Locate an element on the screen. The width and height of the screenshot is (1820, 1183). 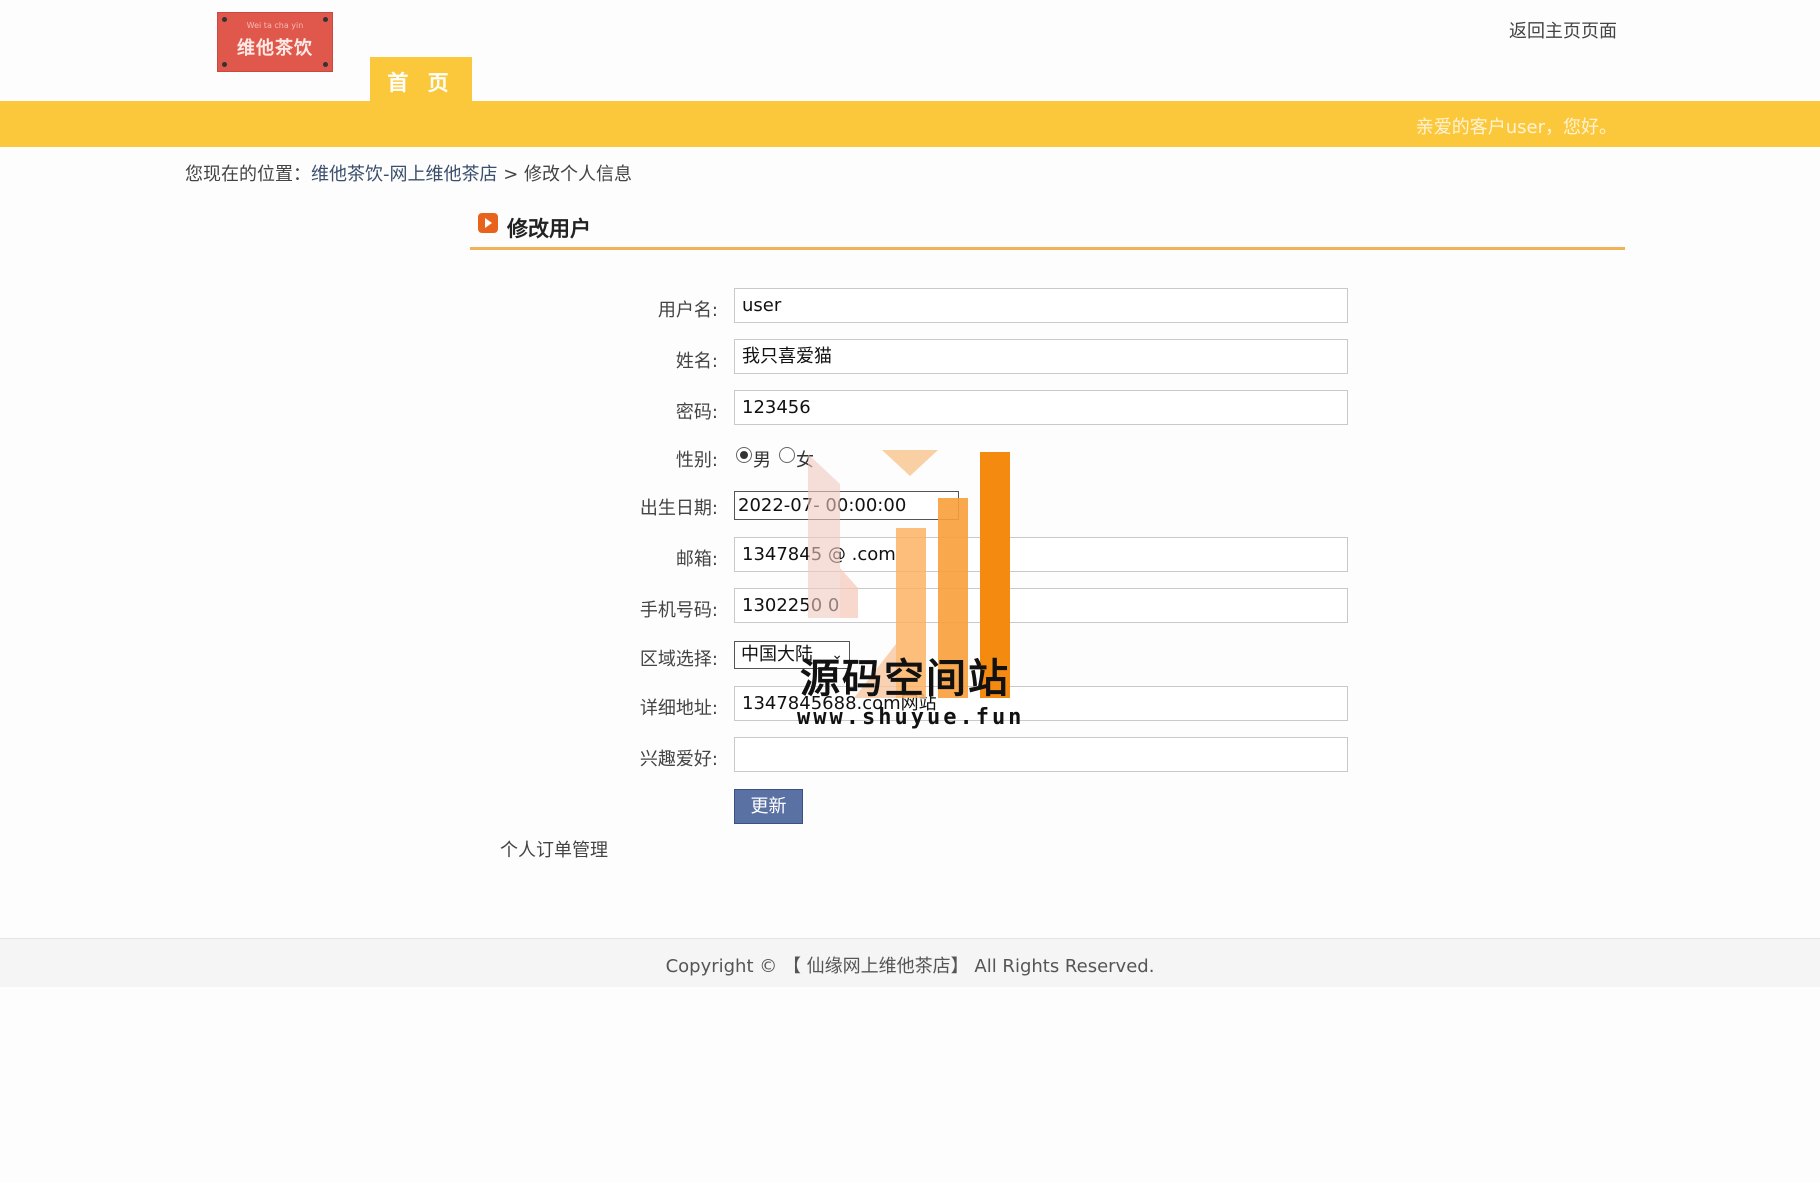
section-divider is located at coordinates (1047, 248).